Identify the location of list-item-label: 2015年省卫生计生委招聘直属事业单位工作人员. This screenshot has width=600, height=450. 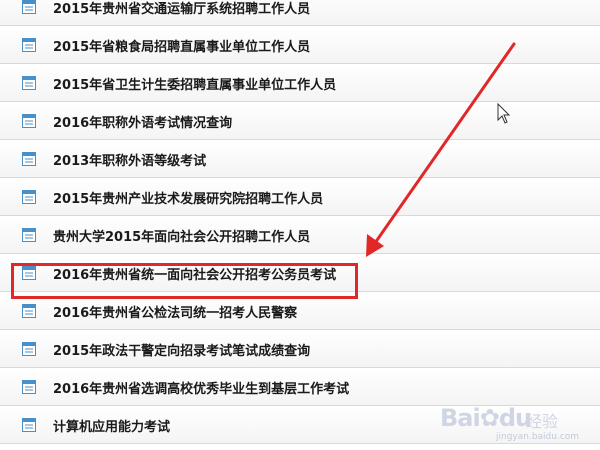
(195, 85).